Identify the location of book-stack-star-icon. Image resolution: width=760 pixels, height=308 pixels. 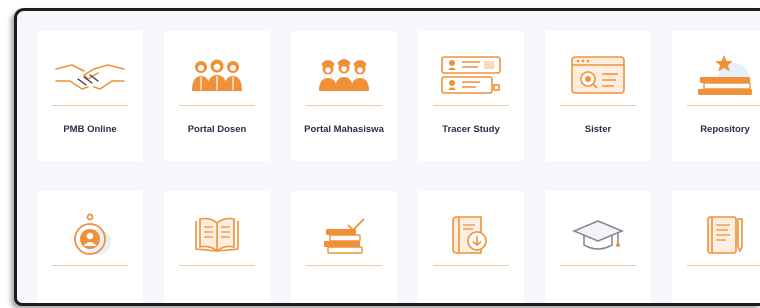
(723, 75).